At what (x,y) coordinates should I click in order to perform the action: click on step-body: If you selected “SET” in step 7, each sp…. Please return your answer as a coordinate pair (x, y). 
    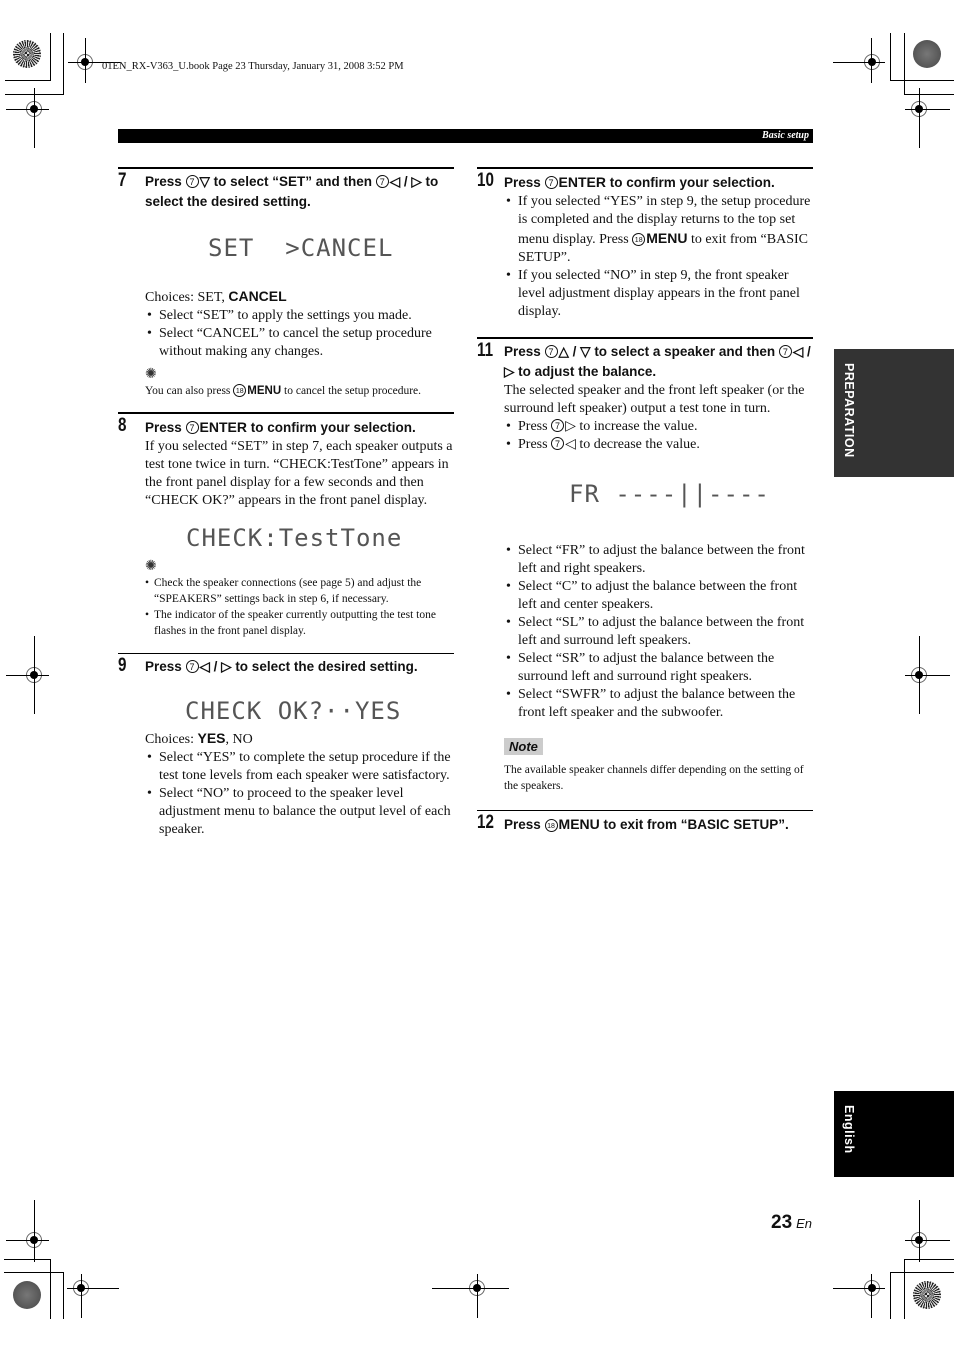
    Looking at the image, I should click on (299, 473).